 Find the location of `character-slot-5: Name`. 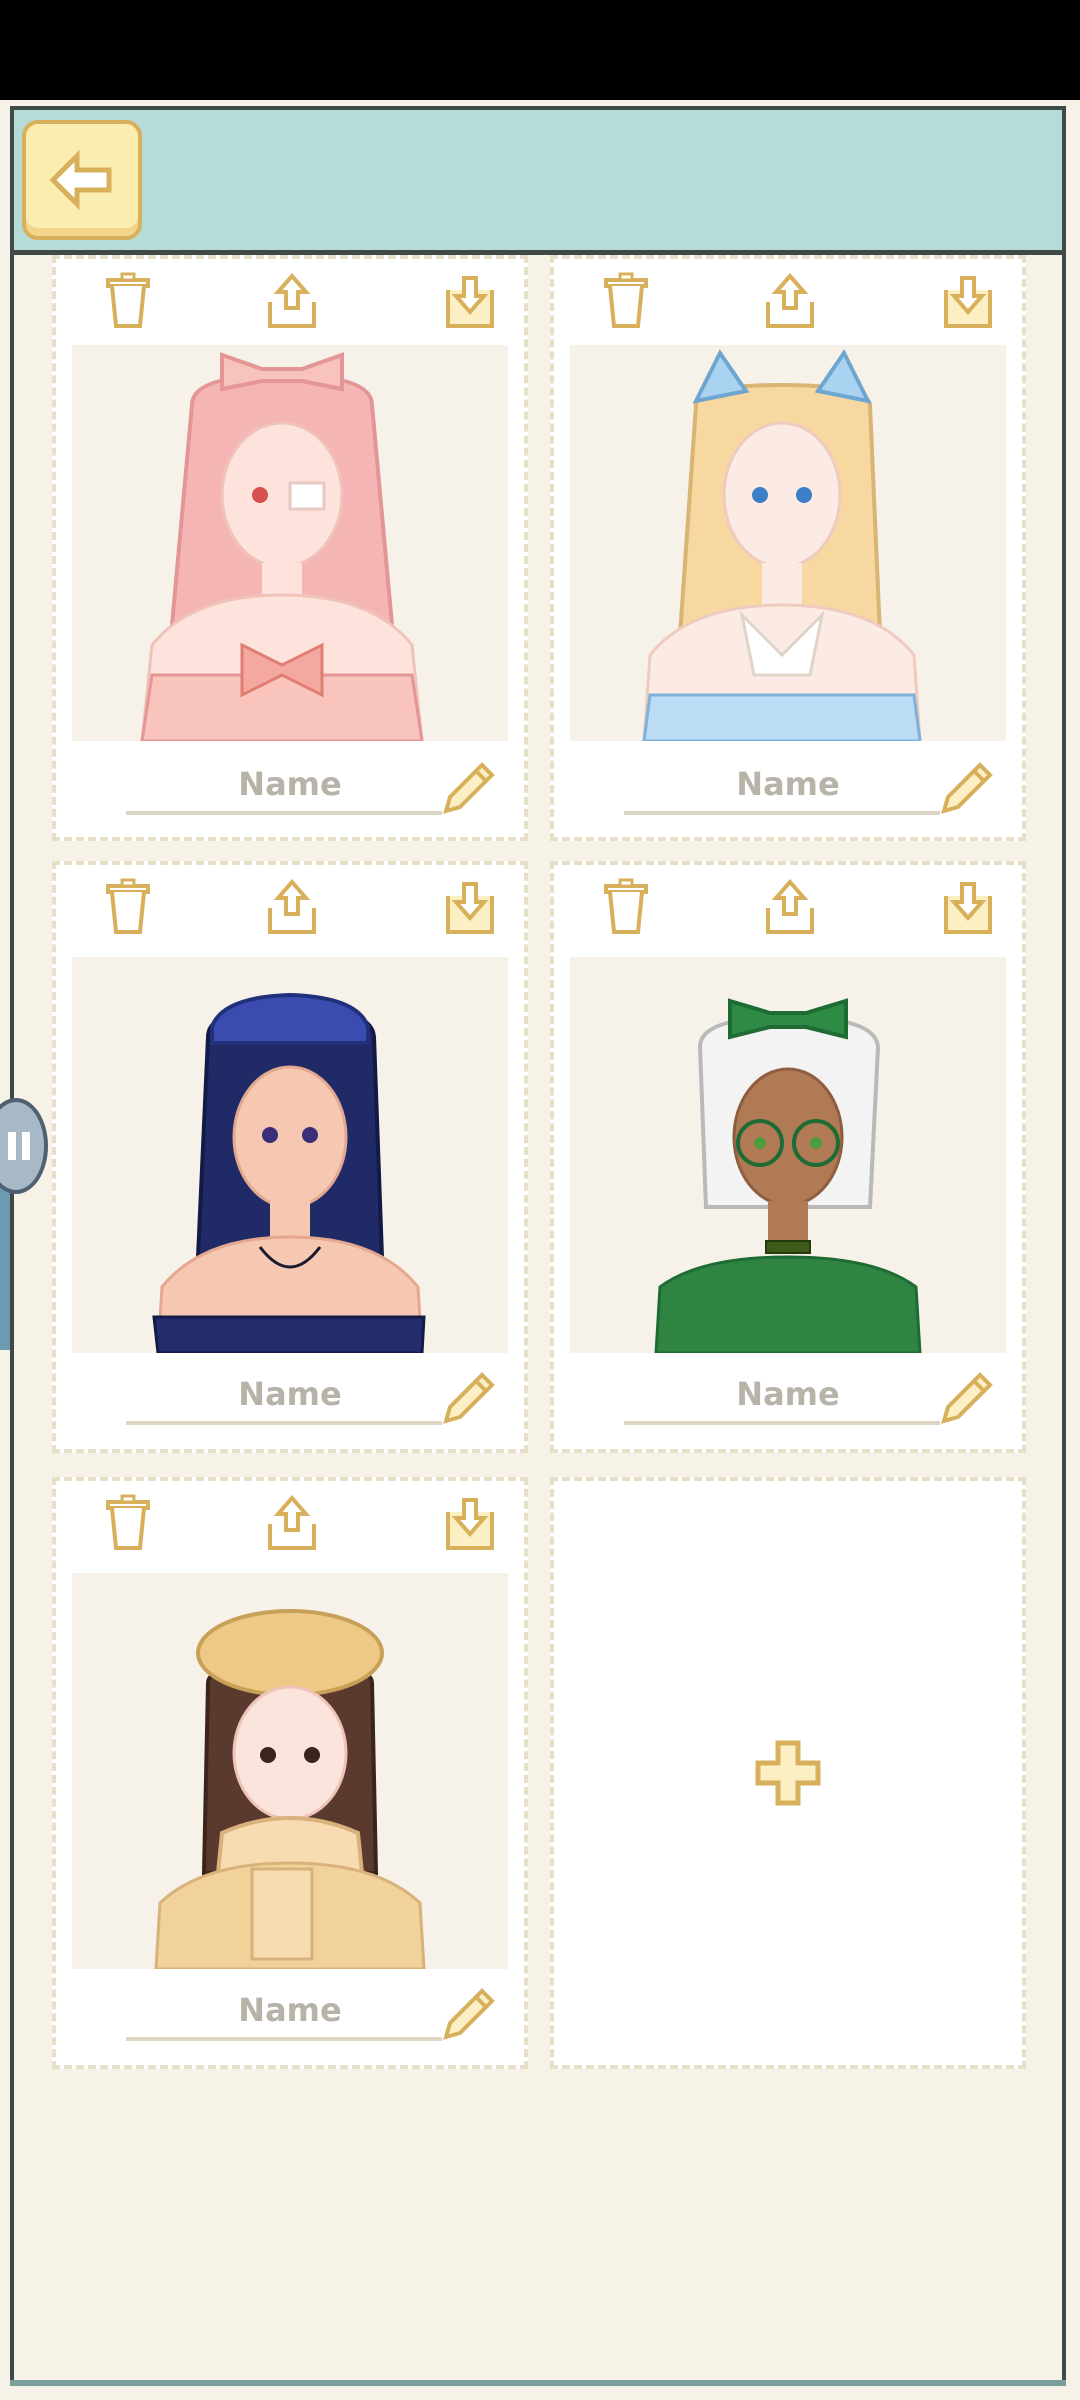

character-slot-5: Name is located at coordinates (290, 1773).